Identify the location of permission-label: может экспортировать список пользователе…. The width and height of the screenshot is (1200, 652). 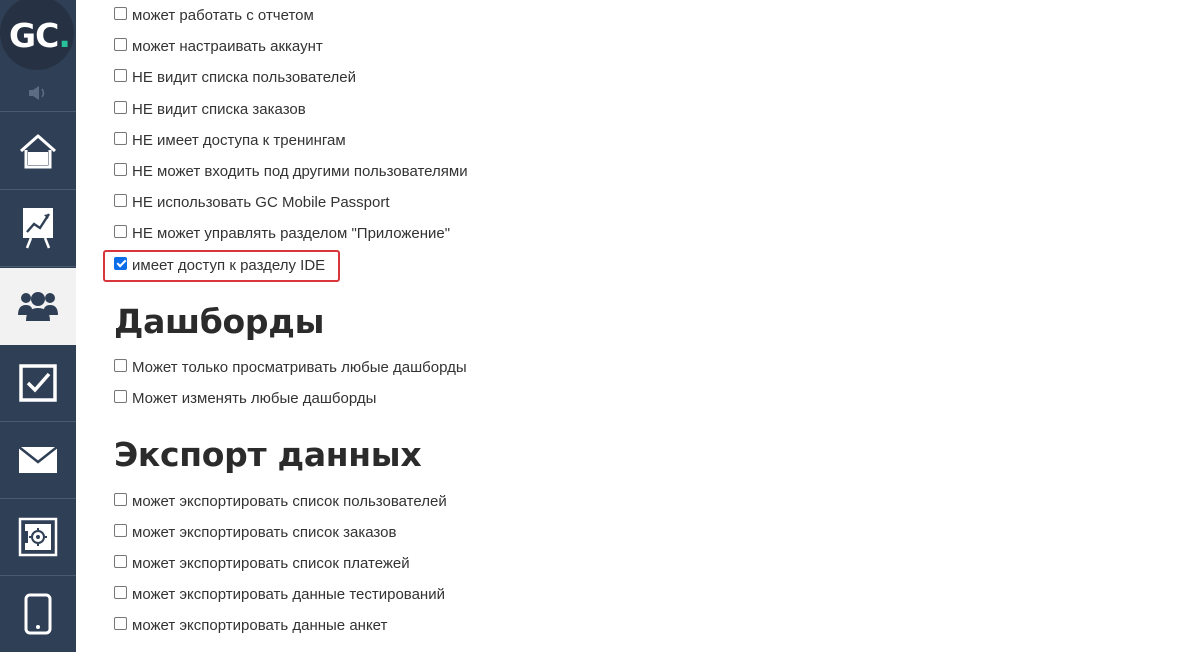
(289, 501).